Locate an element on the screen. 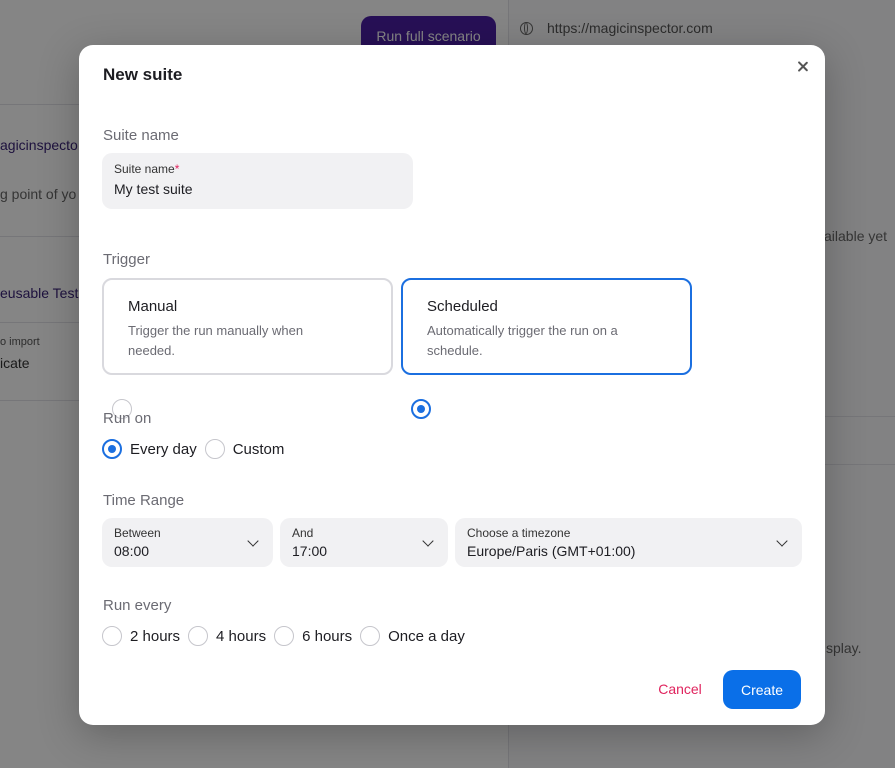  run-on-options: Every day Custom is located at coordinates (197, 449).